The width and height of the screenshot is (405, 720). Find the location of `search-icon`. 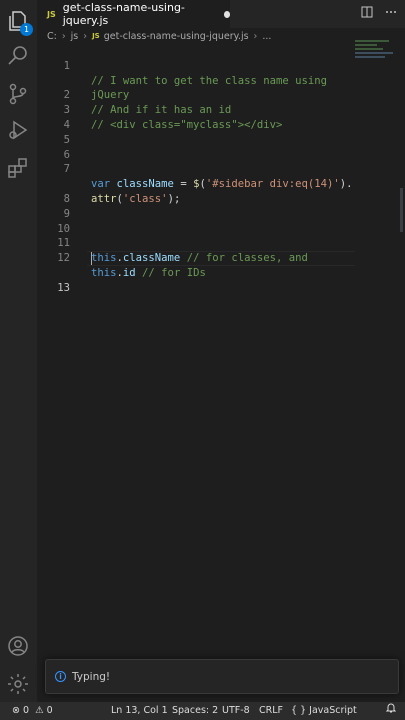

search-icon is located at coordinates (18, 56).